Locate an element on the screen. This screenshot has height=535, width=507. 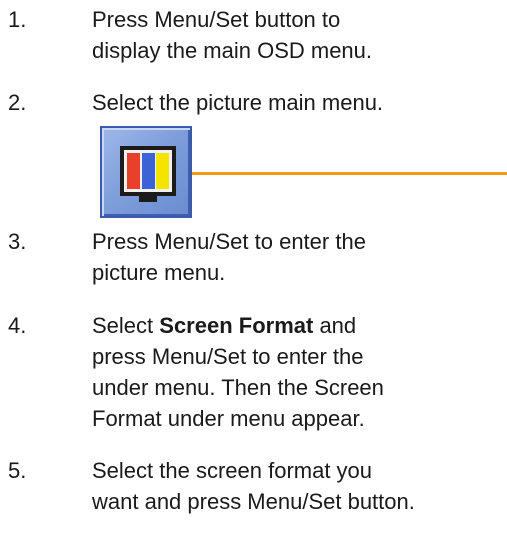
step-tail: and is located at coordinates (335, 325).